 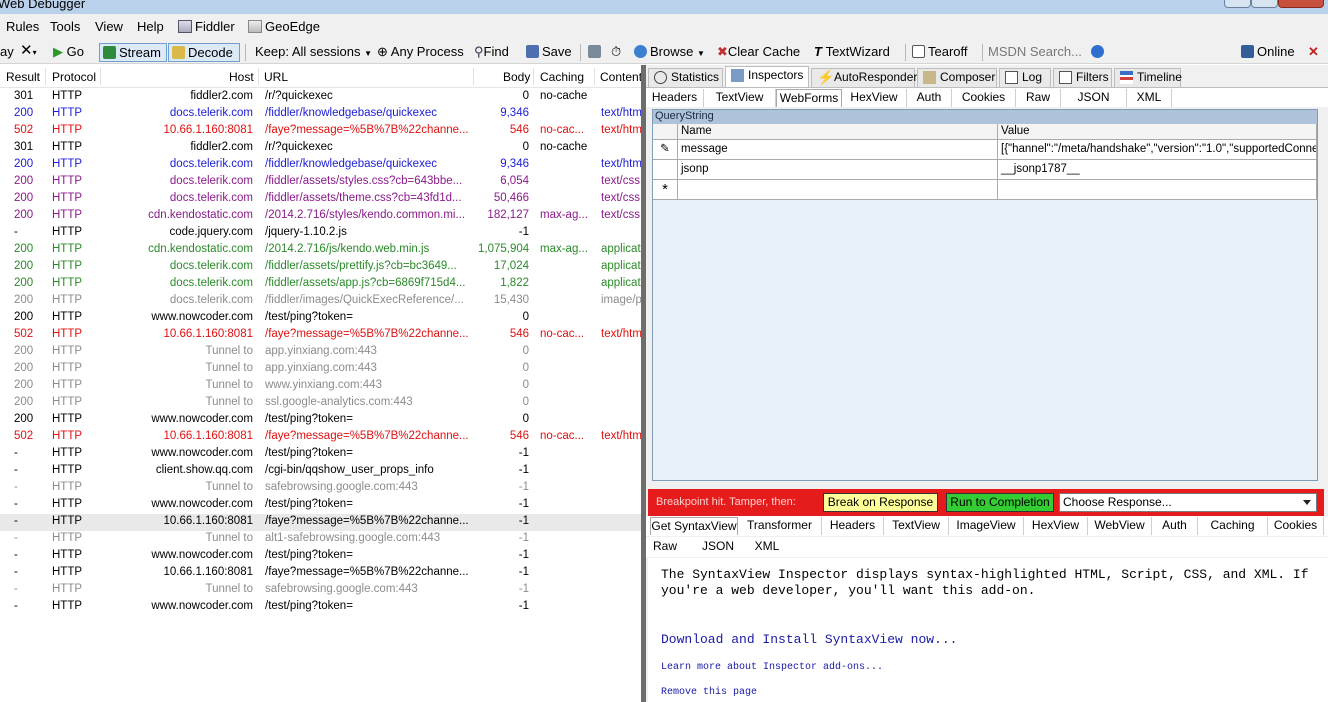 I want to click on resp-tab-transformer: Transformer, so click(x=780, y=526).